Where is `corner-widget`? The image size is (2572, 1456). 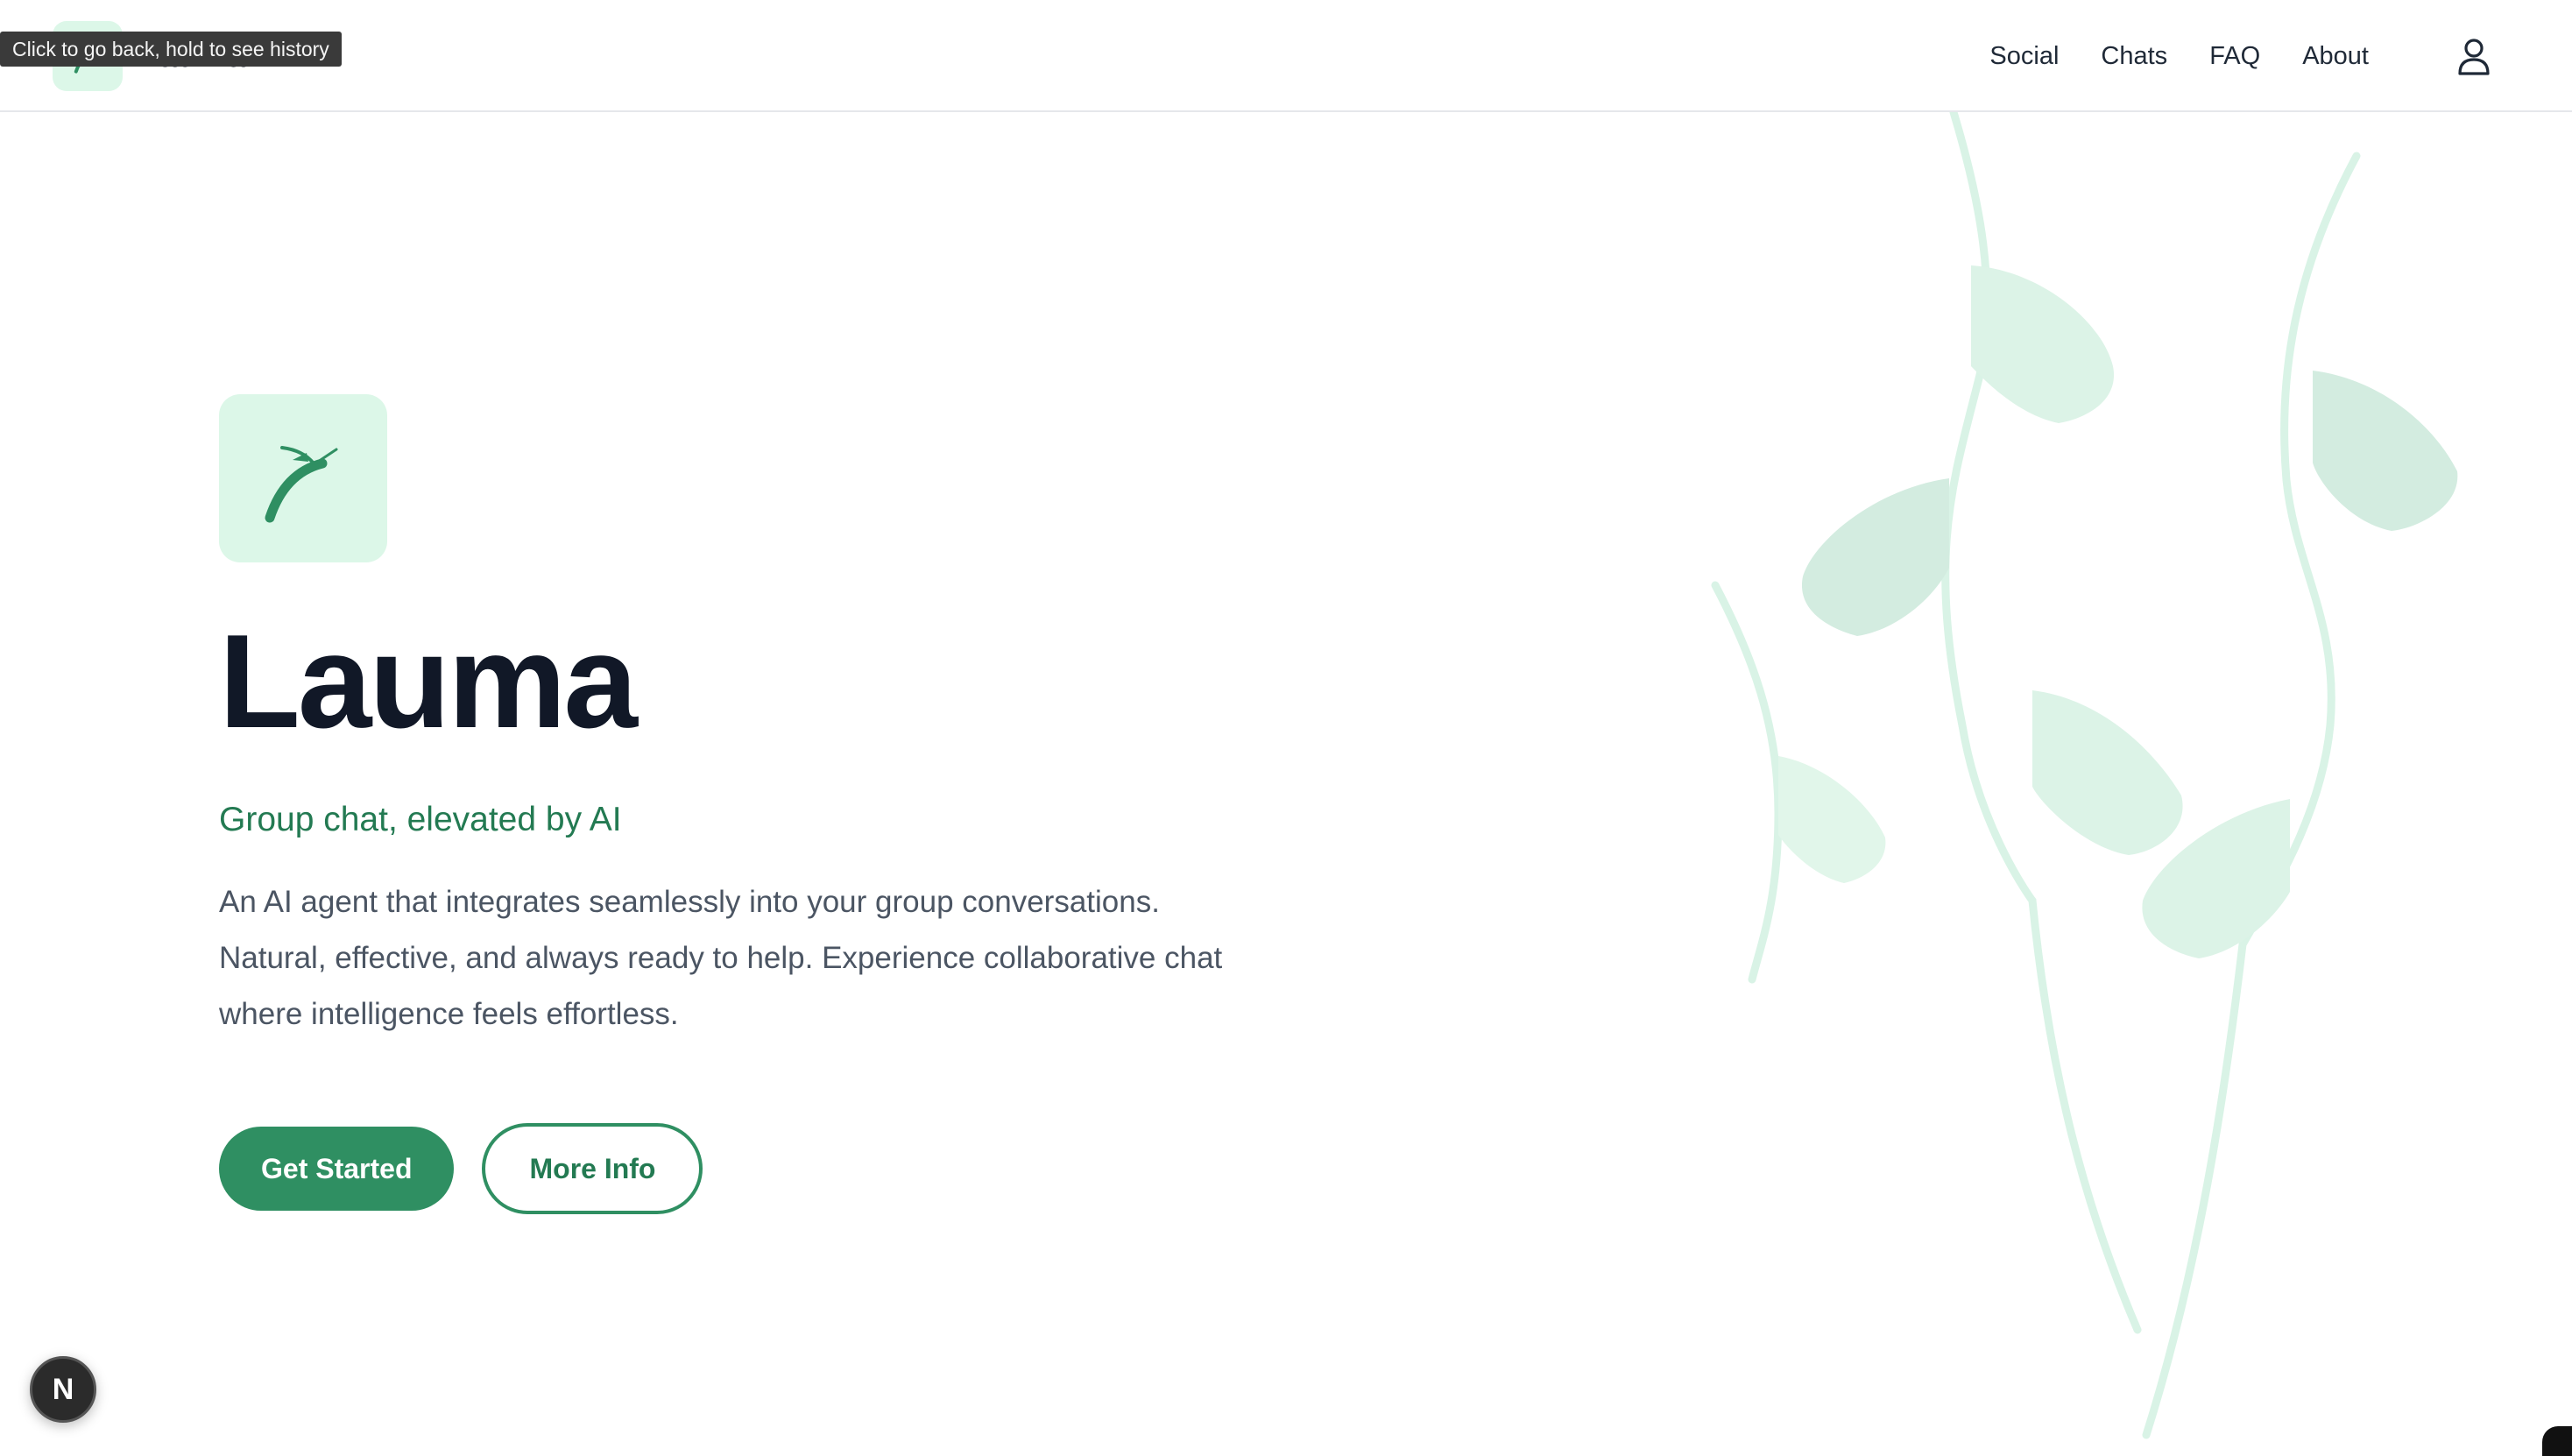
corner-widget is located at coordinates (2557, 1441).